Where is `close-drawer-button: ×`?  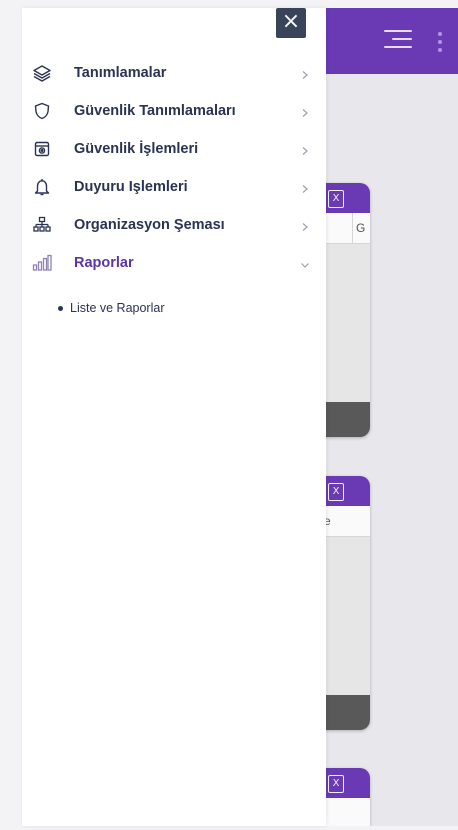
close-drawer-button: × is located at coordinates (291, 23).